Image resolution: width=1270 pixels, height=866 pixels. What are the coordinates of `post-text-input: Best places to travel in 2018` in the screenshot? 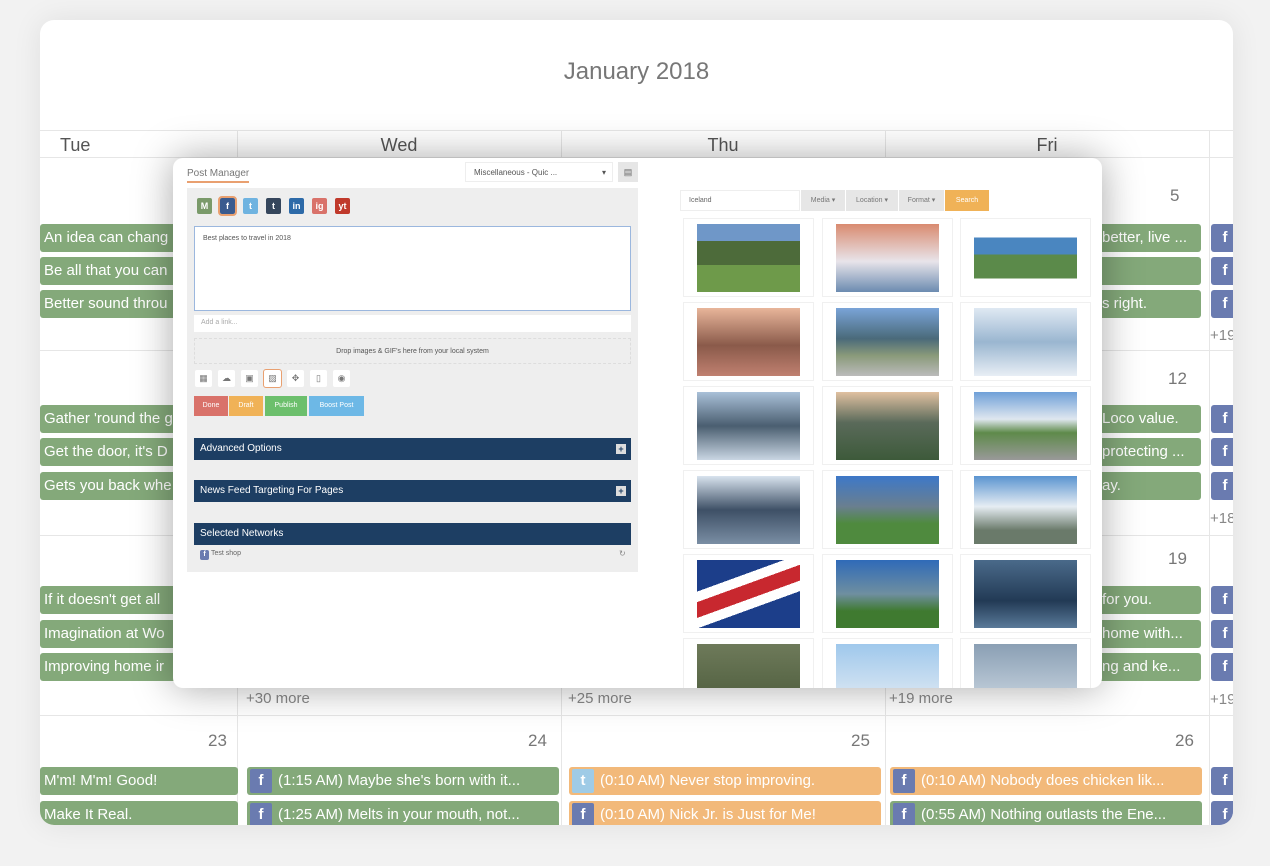 It's located at (412, 268).